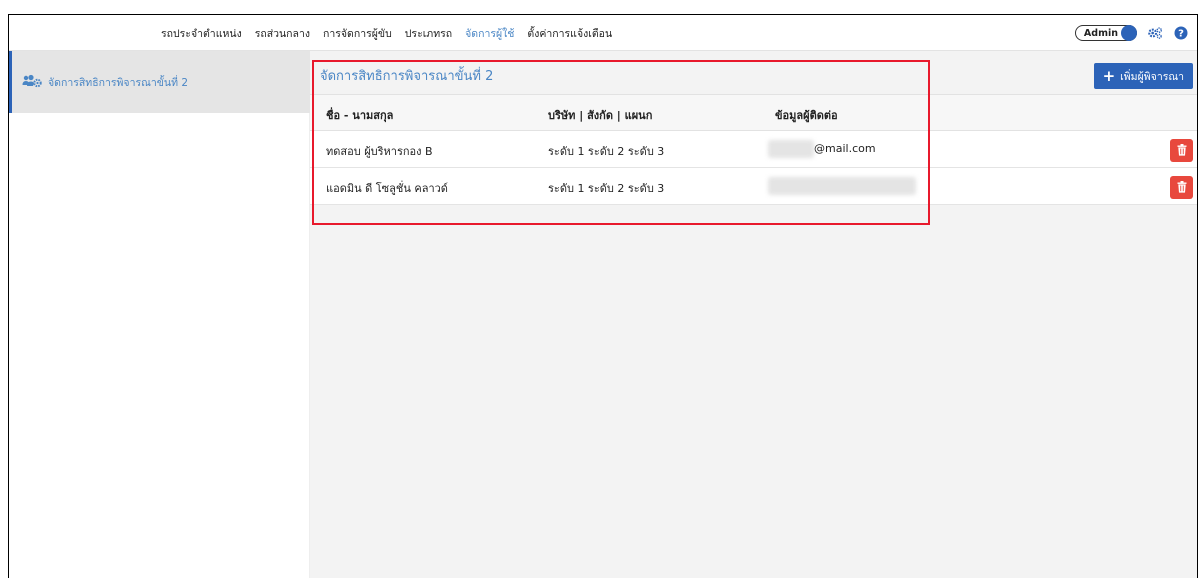  Describe the element at coordinates (282, 33) in the screenshot. I see `nav-item-pool-cars: รถส่วนกลาง` at that location.